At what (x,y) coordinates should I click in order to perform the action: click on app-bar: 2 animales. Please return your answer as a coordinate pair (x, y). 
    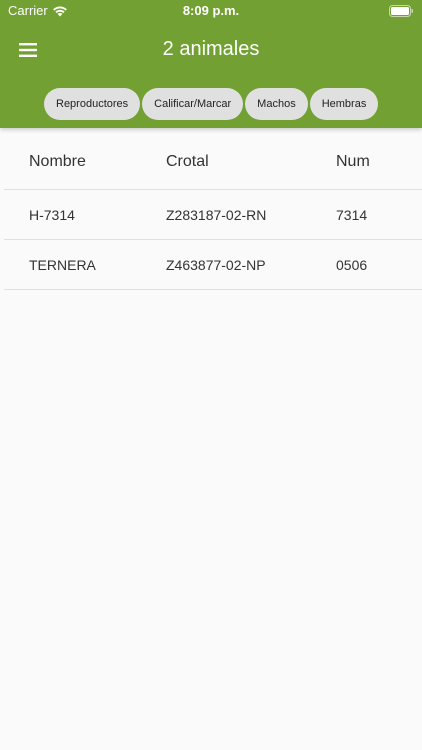
    Looking at the image, I should click on (211, 50).